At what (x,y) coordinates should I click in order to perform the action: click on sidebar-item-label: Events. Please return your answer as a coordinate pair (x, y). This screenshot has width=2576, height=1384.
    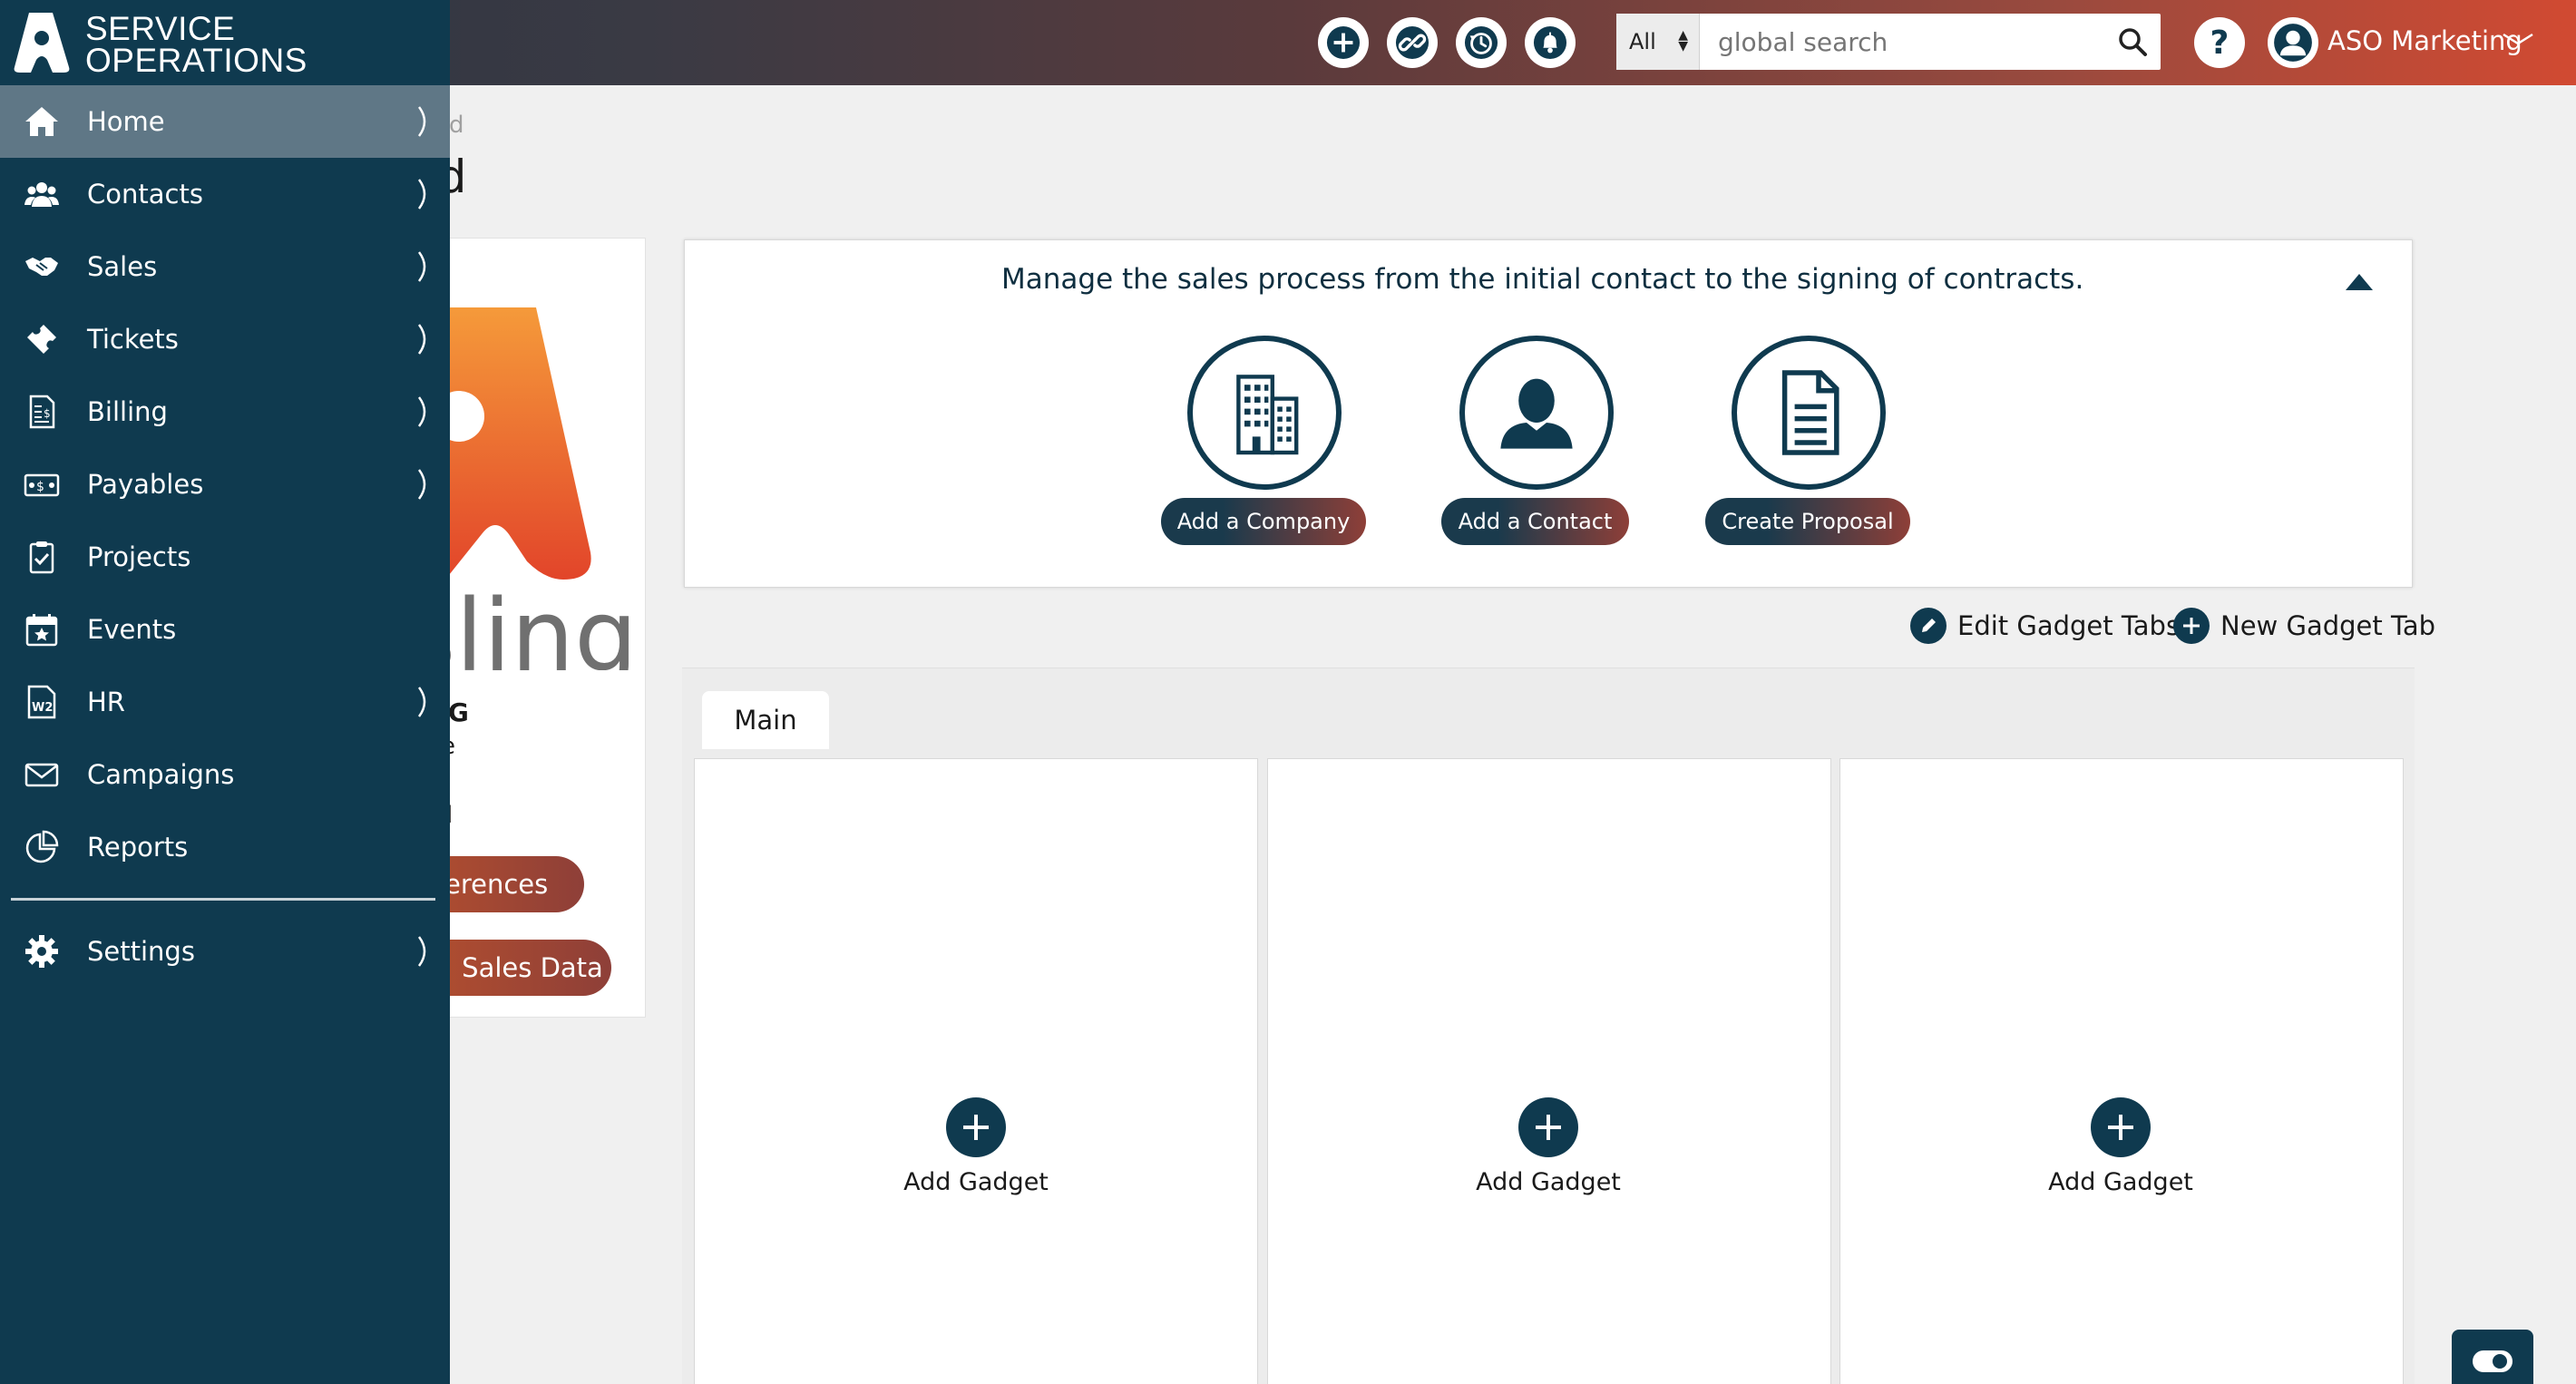
    Looking at the image, I should click on (132, 630).